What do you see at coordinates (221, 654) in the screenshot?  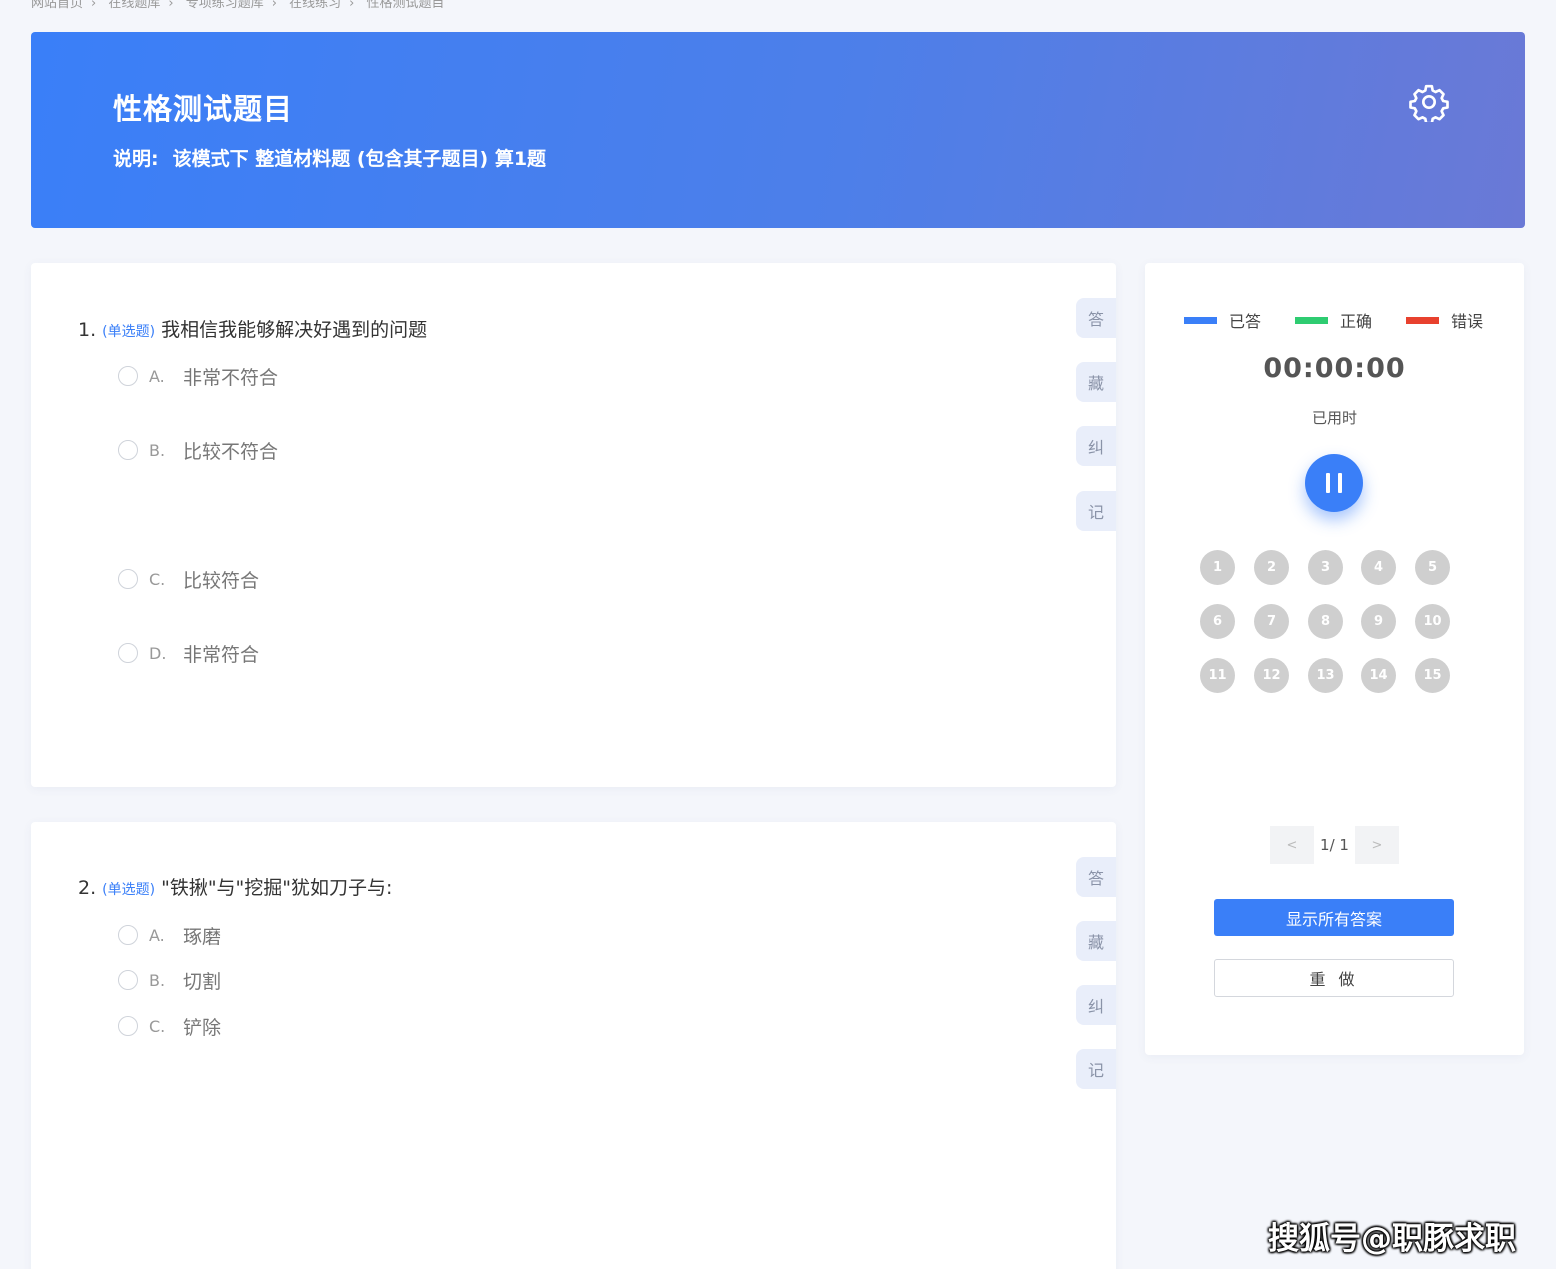 I see `option-text: 非常符合` at bounding box center [221, 654].